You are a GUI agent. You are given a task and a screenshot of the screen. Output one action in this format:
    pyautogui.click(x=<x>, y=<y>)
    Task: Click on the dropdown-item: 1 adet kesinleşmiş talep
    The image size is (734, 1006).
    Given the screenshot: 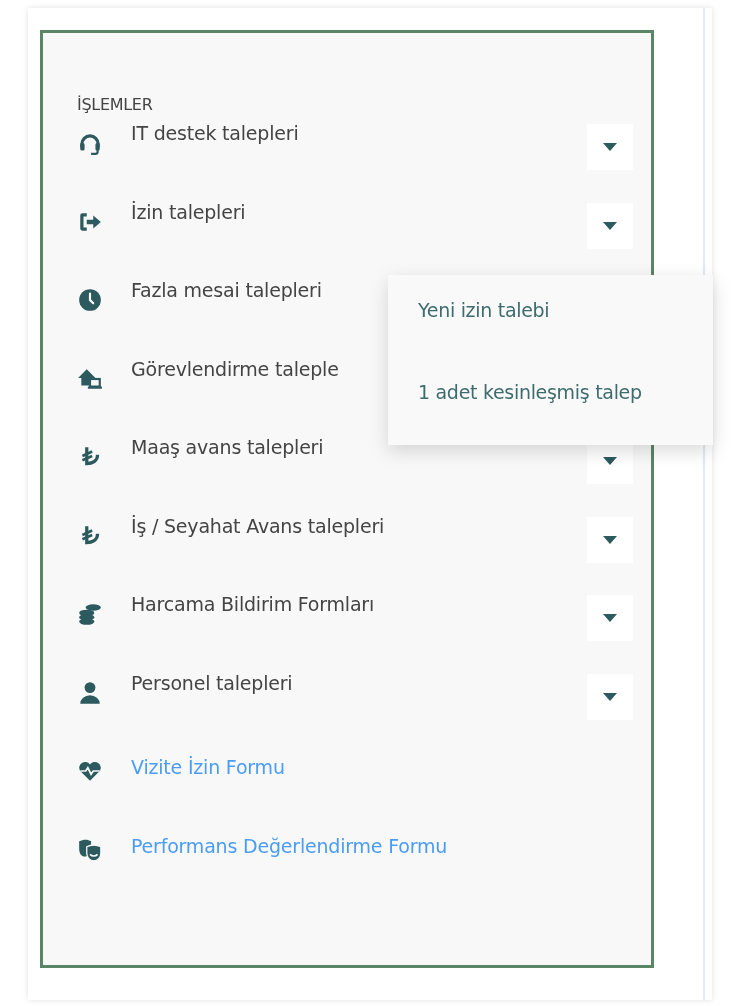 What is the action you would take?
    pyautogui.click(x=550, y=401)
    